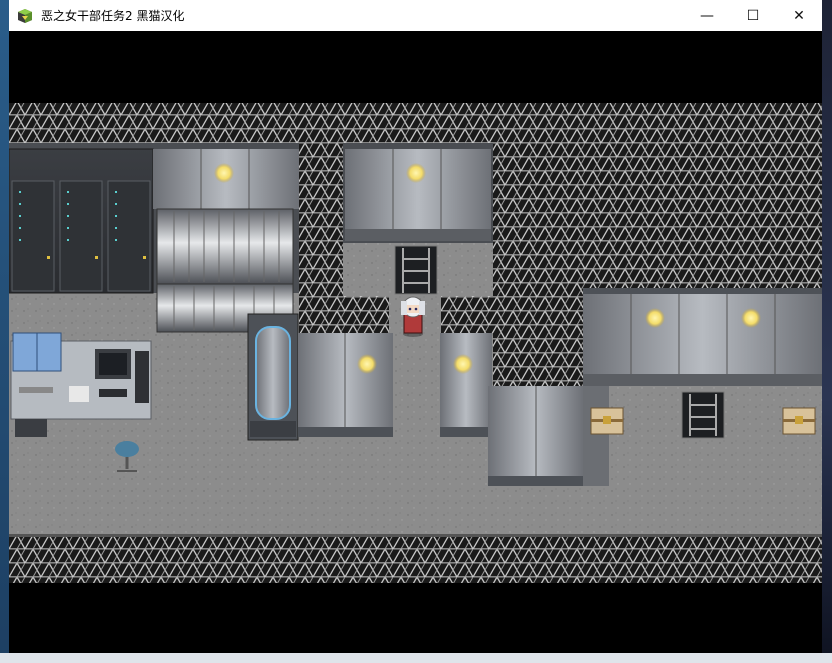 Image resolution: width=832 pixels, height=663 pixels. What do you see at coordinates (273, 377) in the screenshot?
I see `stasis-capsule` at bounding box center [273, 377].